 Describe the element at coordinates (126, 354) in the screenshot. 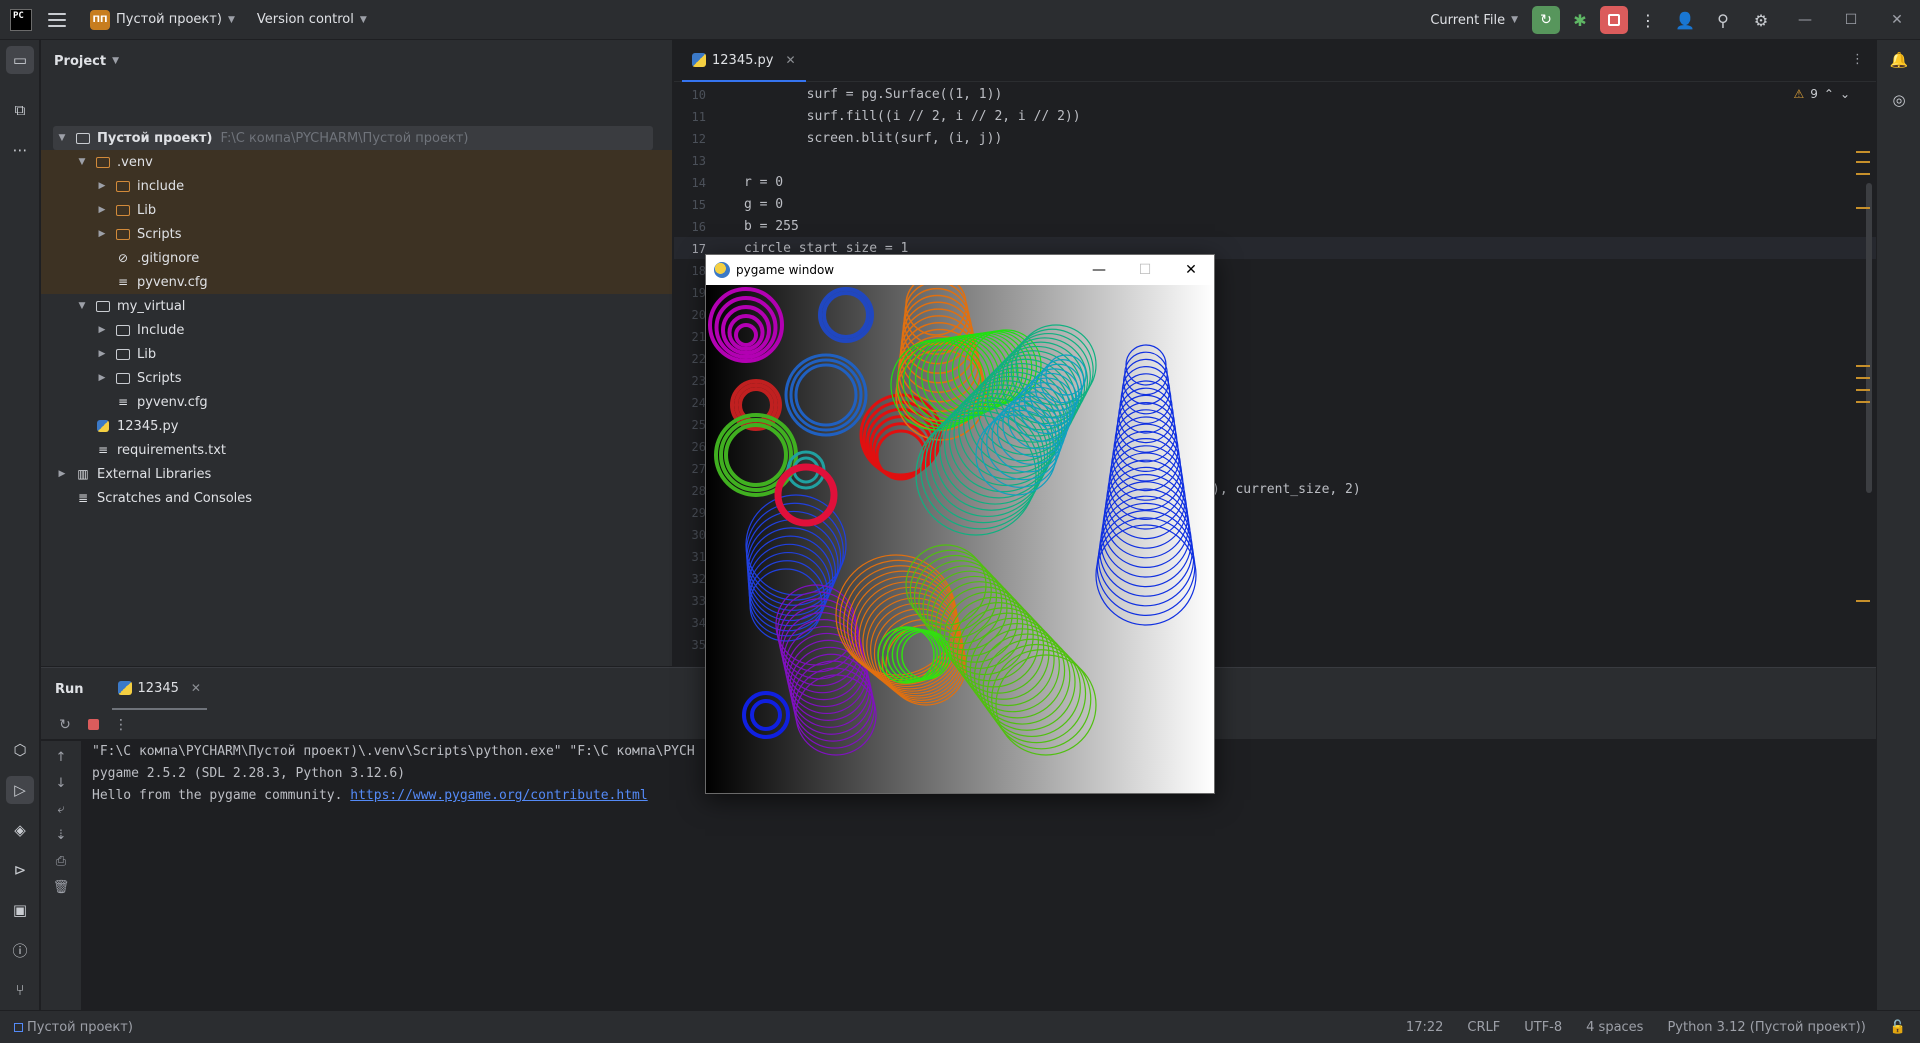

I see `tree-item-lib-2: ▶ Lib` at that location.